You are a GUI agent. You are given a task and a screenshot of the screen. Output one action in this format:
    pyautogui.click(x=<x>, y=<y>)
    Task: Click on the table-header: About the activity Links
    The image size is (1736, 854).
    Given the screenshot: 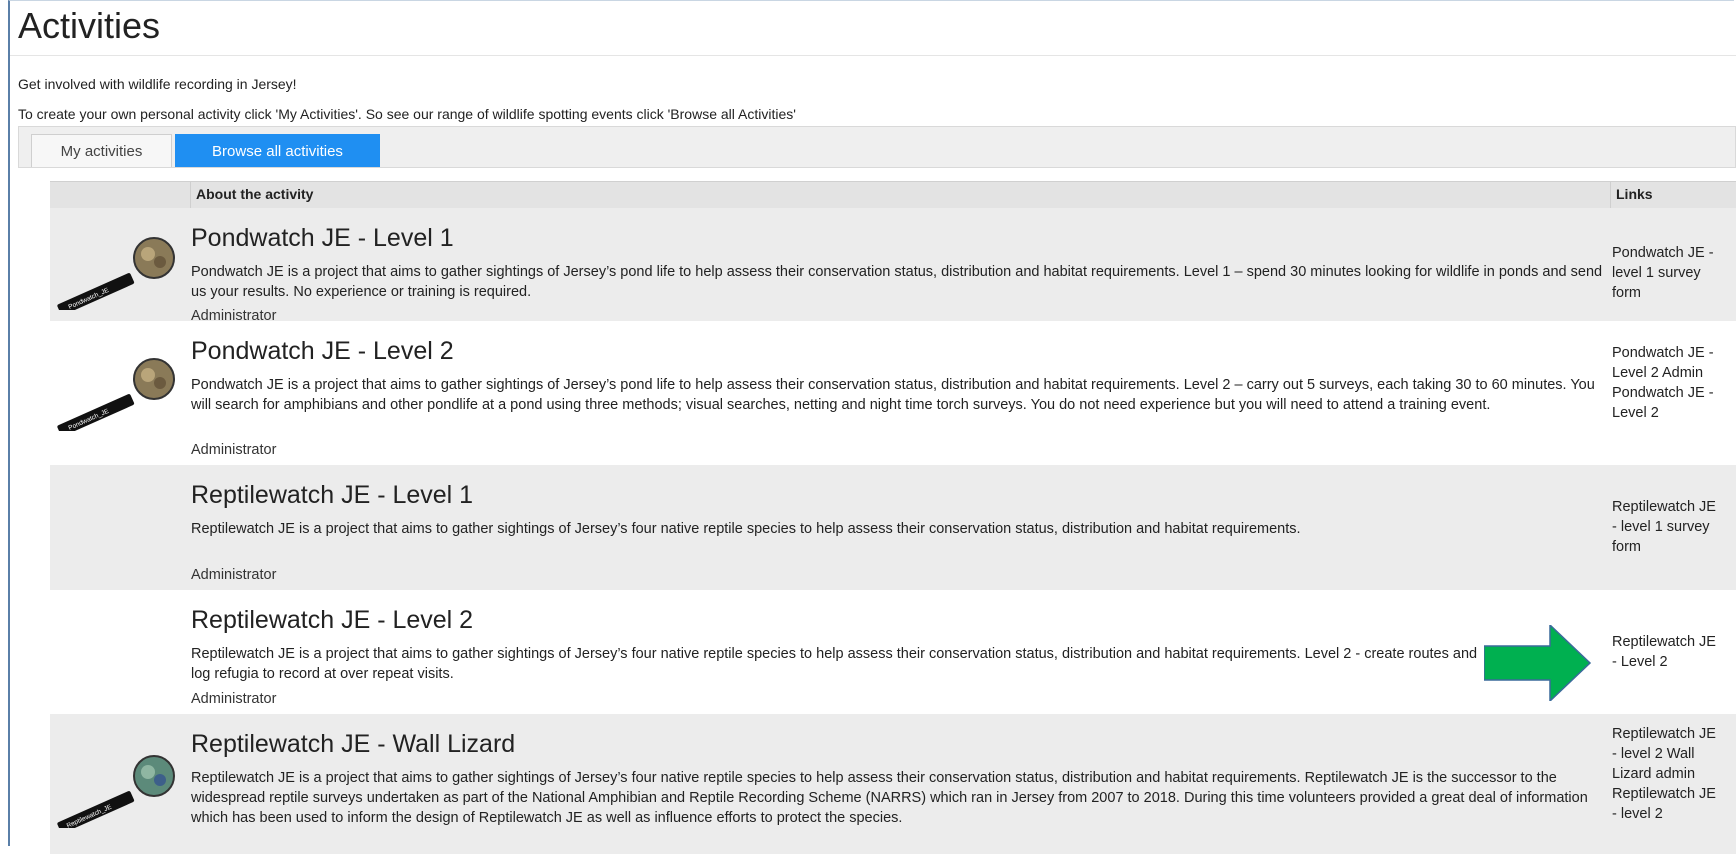 What is the action you would take?
    pyautogui.click(x=893, y=194)
    